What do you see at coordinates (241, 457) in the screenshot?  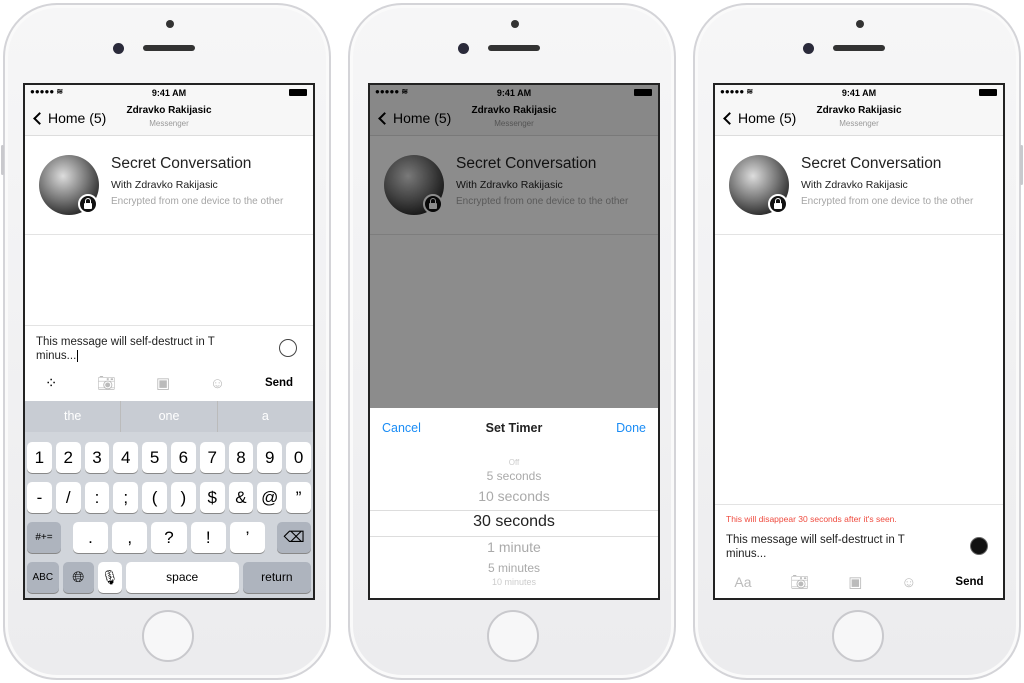 I see `key: 8` at bounding box center [241, 457].